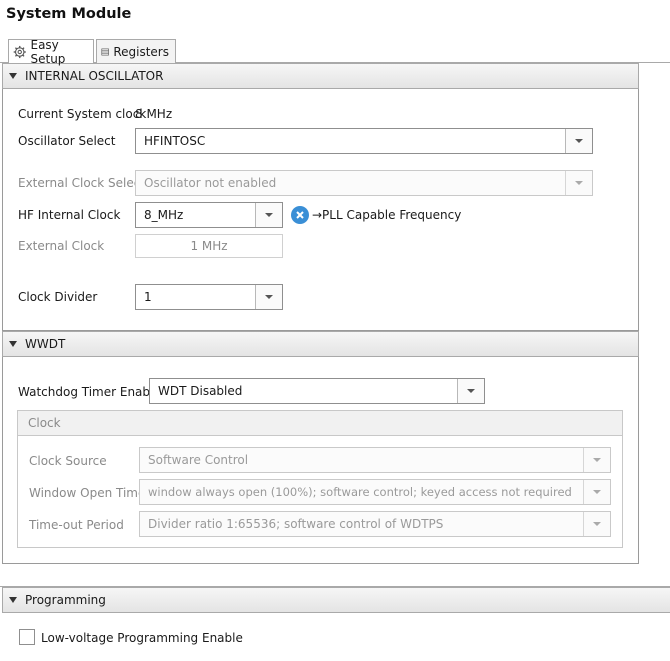 This screenshot has height=661, width=670. What do you see at coordinates (19, 51) in the screenshot?
I see `gear-icon` at bounding box center [19, 51].